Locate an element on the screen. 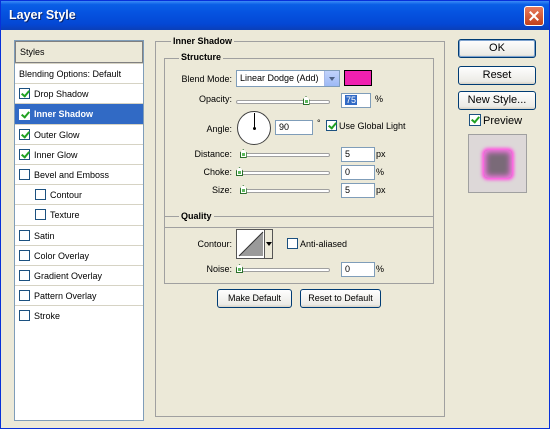 The width and height of the screenshot is (550, 429). shadow-color-swatch is located at coordinates (358, 78).